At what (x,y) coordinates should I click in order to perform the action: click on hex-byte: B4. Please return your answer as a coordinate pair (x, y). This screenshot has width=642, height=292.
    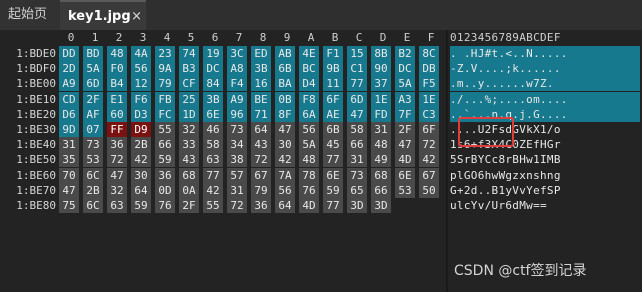
    Looking at the image, I should click on (117, 84).